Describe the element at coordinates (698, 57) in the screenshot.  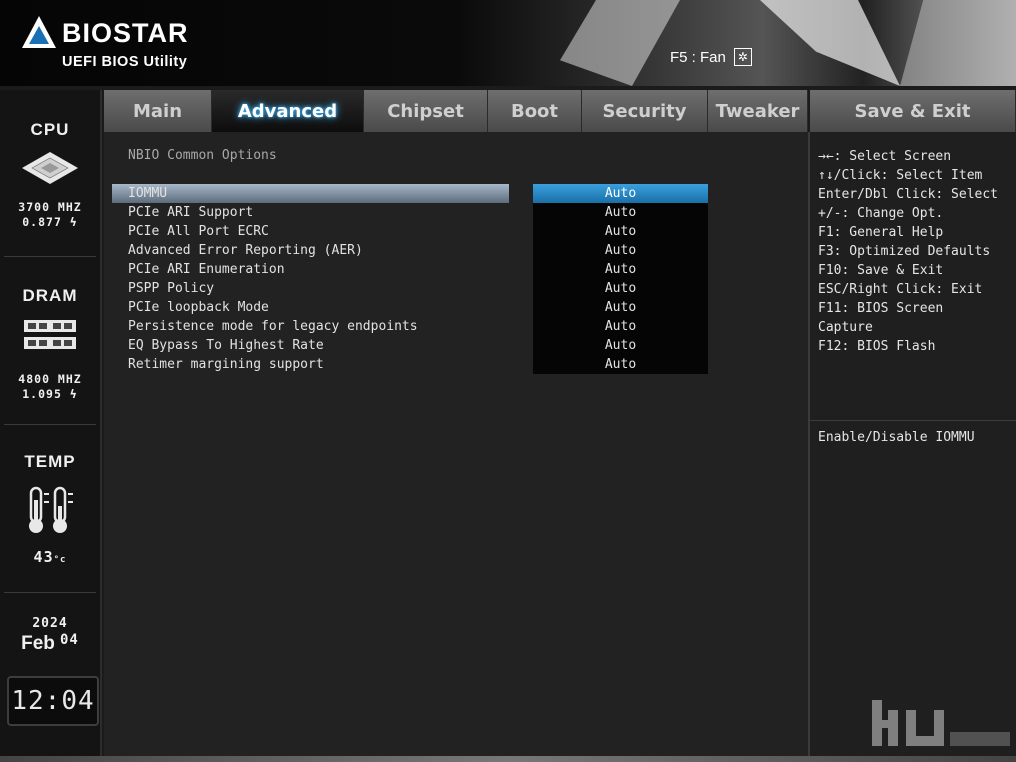
I see `fan-control-label: F5 : Fan` at that location.